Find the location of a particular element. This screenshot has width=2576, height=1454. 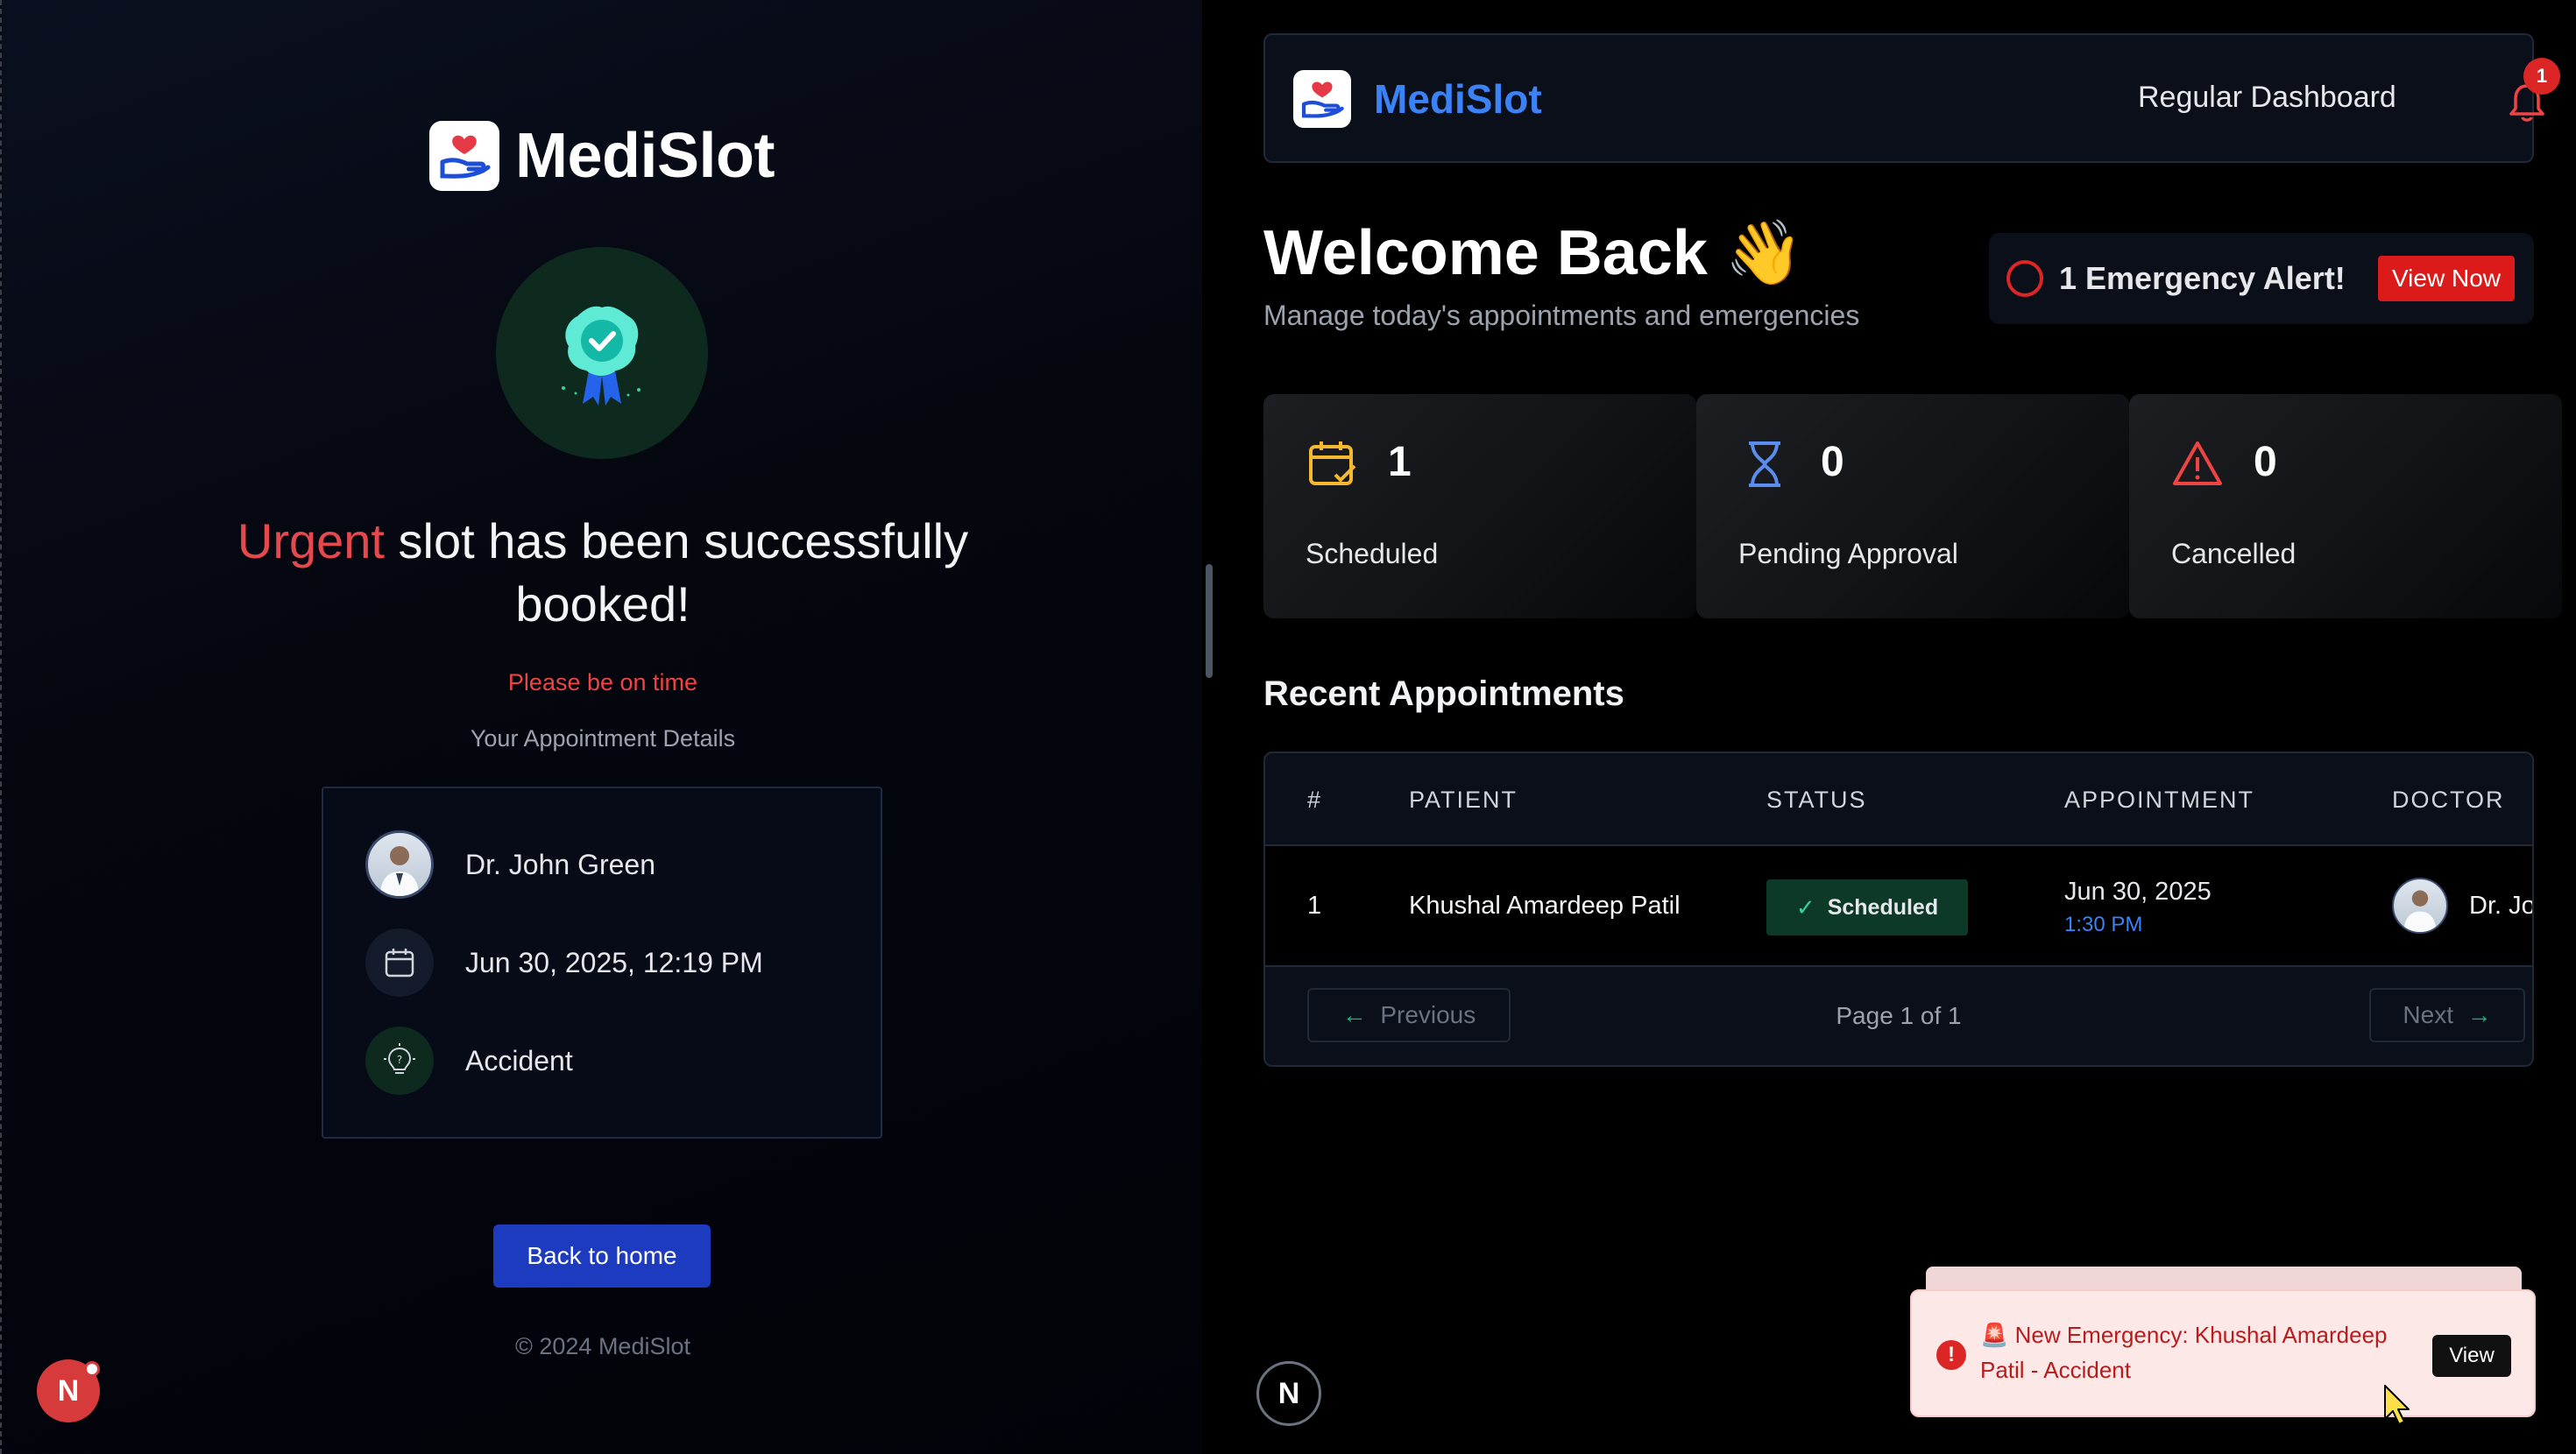

appointment-time: 1:30 PM is located at coordinates (2103, 924).